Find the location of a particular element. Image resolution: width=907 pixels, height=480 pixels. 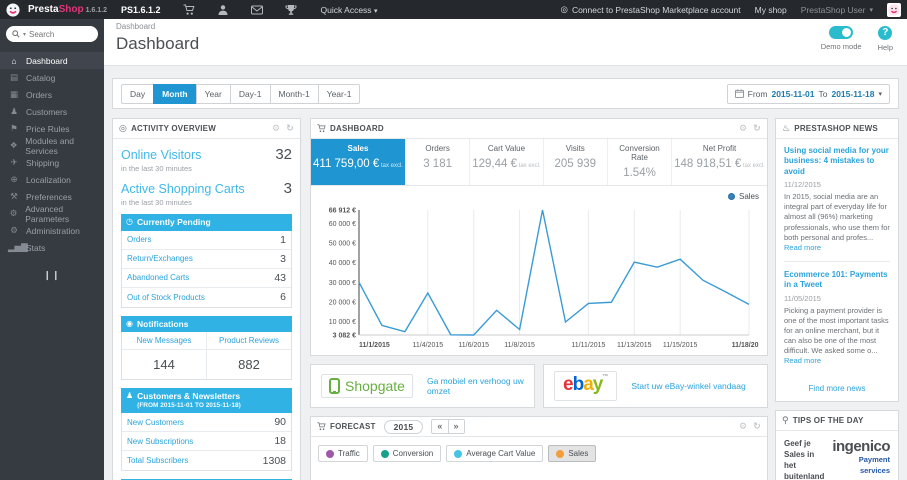

range-button-day: Day is located at coordinates (137, 93).